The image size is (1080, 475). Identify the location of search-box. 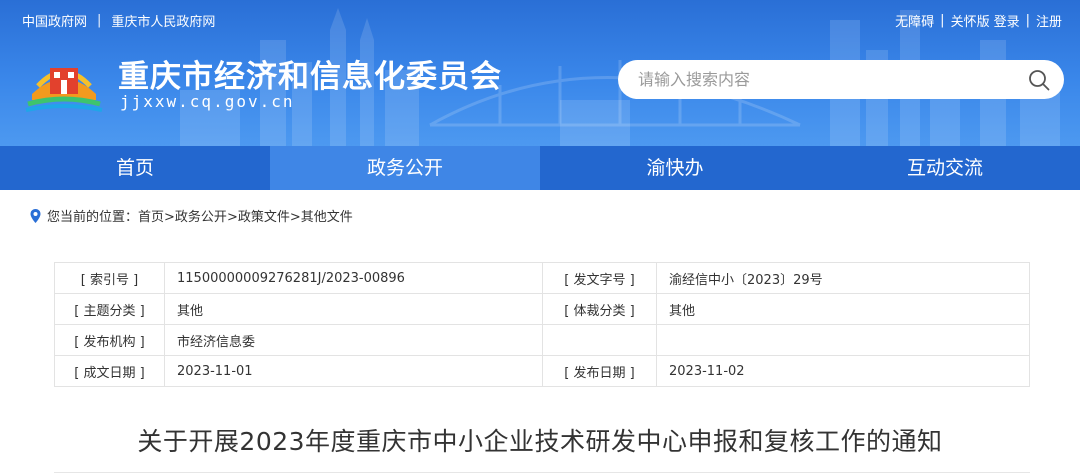
(841, 79).